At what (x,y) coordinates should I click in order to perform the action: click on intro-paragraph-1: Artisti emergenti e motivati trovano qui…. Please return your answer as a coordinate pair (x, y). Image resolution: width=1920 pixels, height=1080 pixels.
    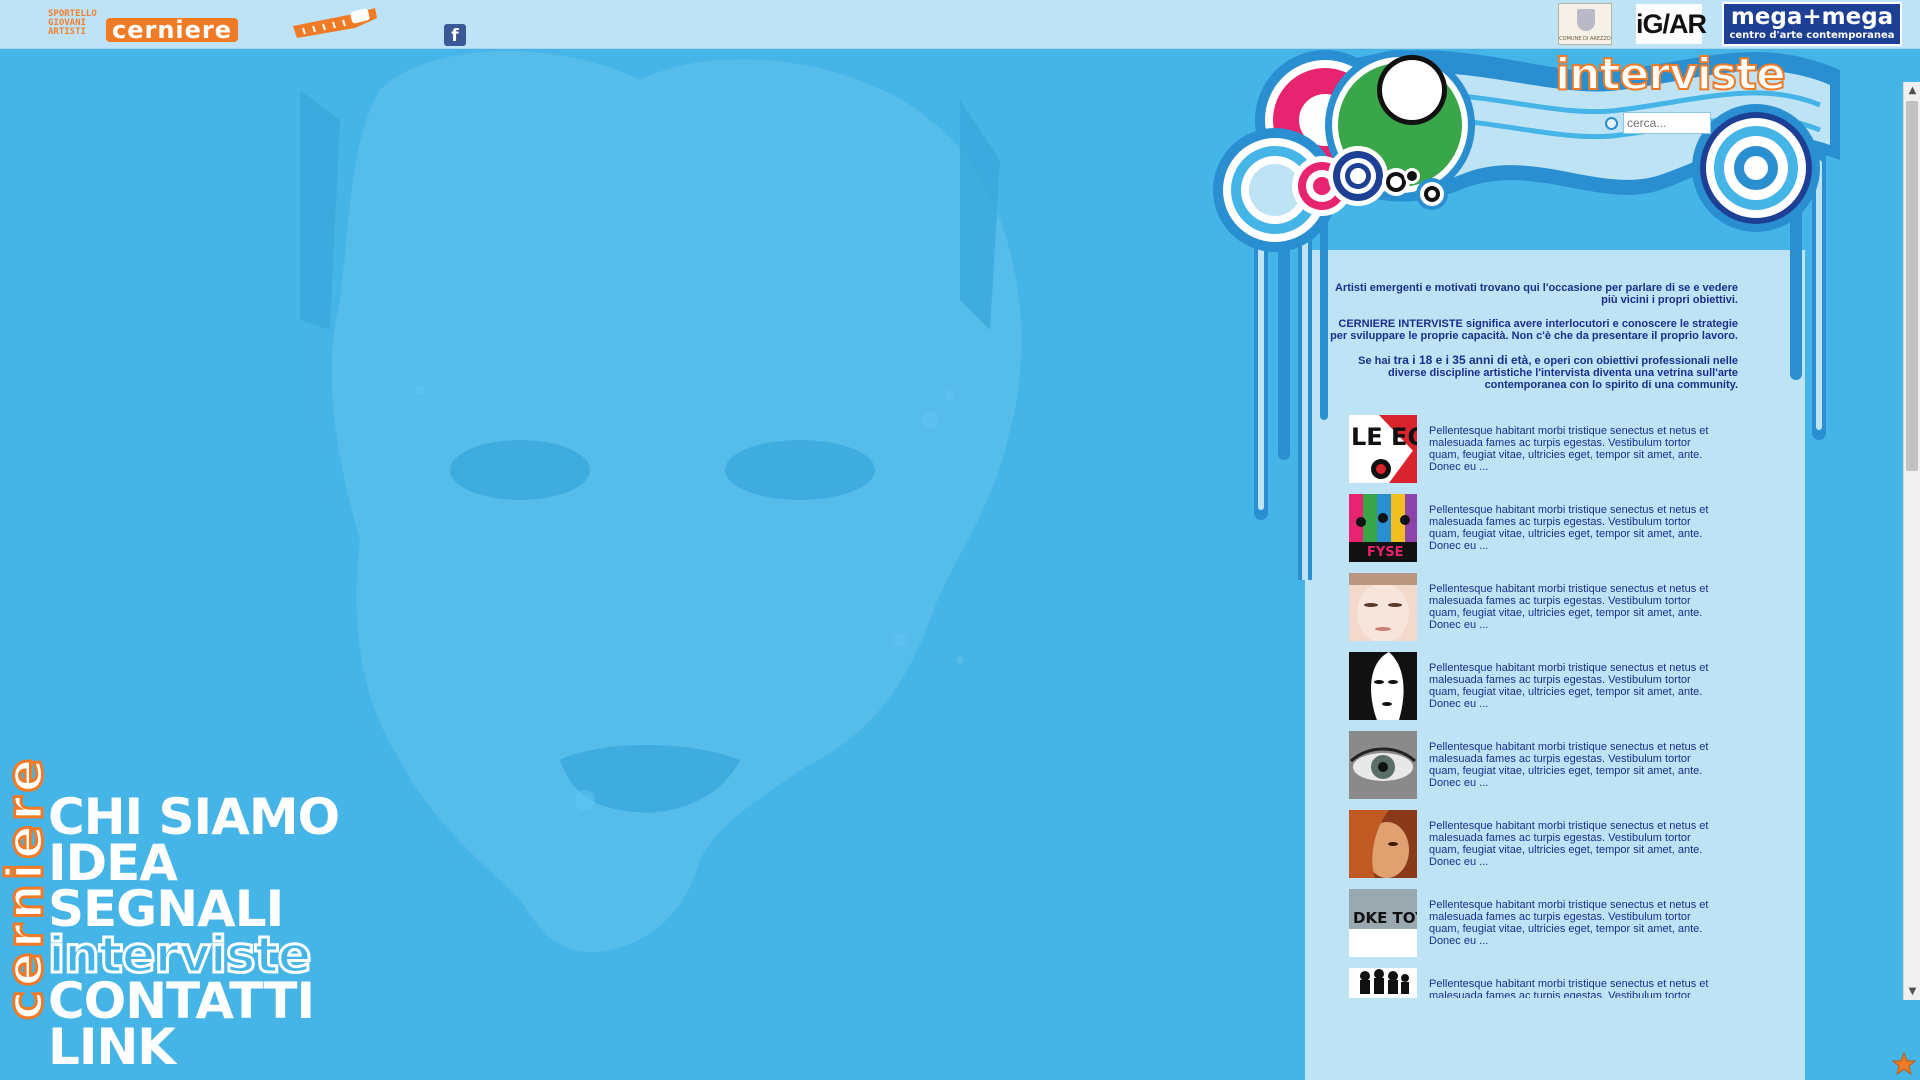
    Looking at the image, I should click on (1536, 294).